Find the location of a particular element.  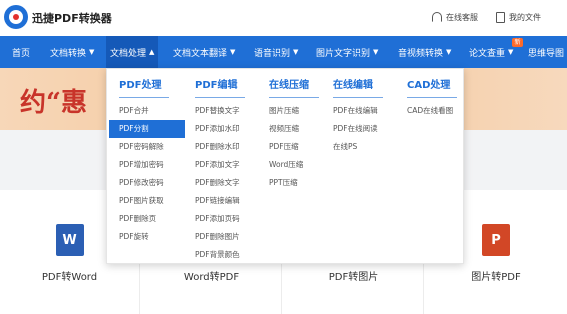

file-icon is located at coordinates (500, 17).